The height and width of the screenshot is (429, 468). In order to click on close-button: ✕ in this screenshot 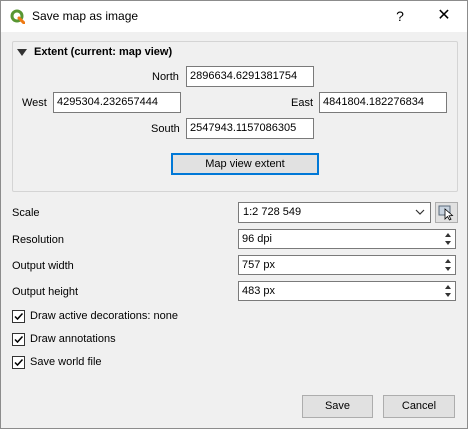, I will do `click(444, 16)`.